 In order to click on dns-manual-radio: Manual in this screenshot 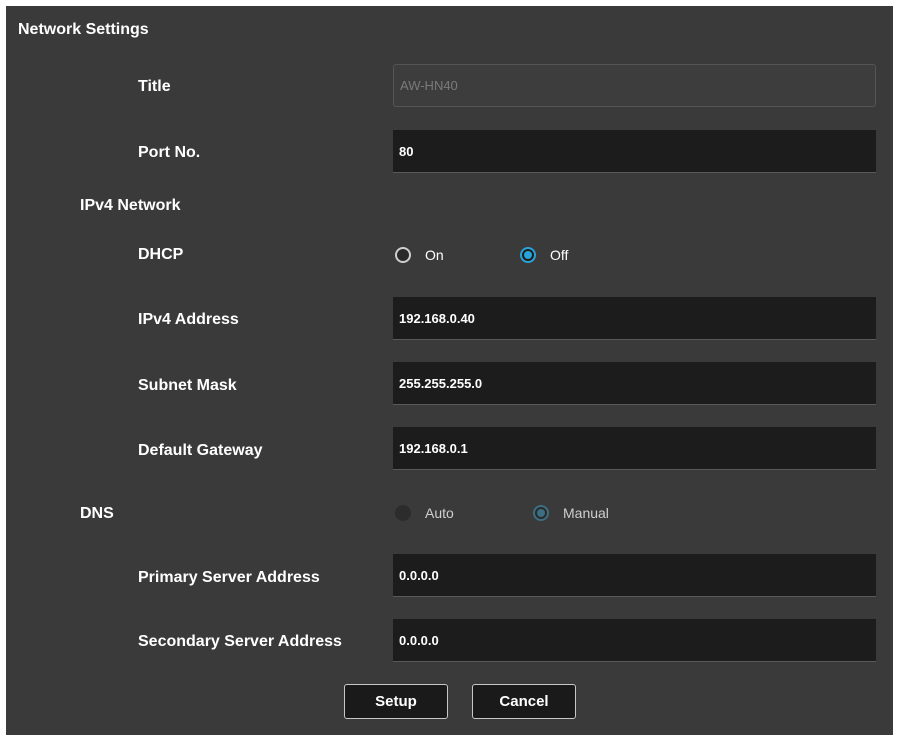, I will do `click(571, 513)`.